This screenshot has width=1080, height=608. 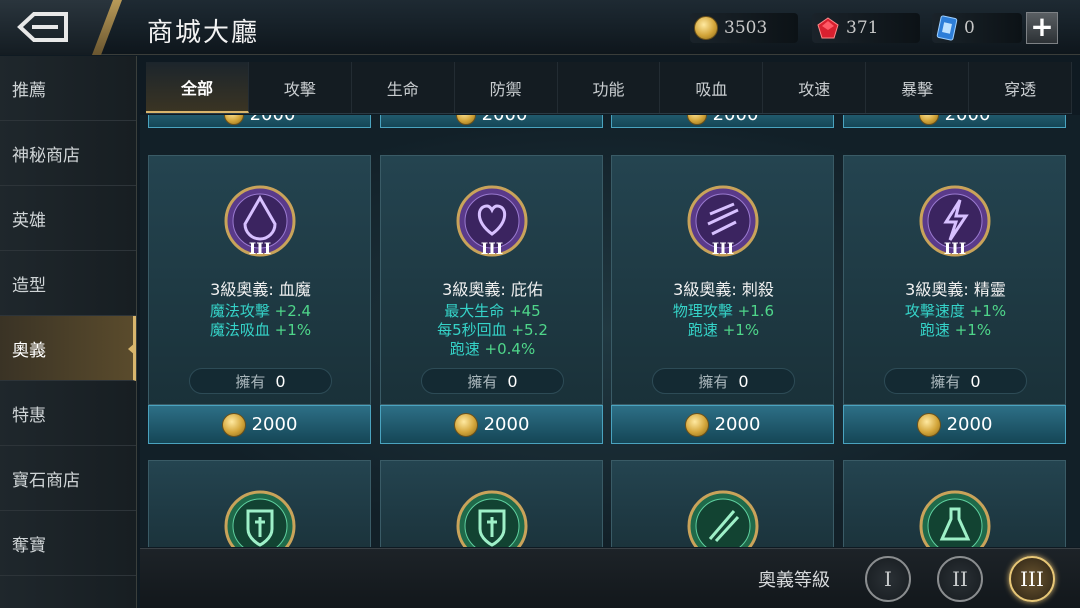 I want to click on tab-defense: 防禦, so click(x=506, y=87).